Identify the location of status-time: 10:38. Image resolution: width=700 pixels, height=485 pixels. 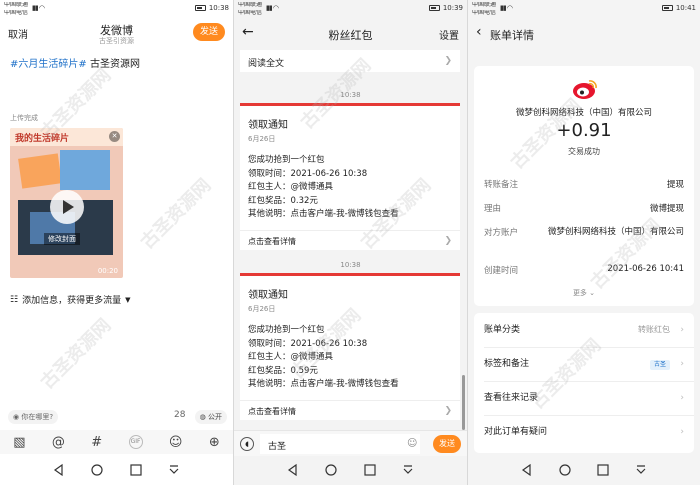
(218, 8).